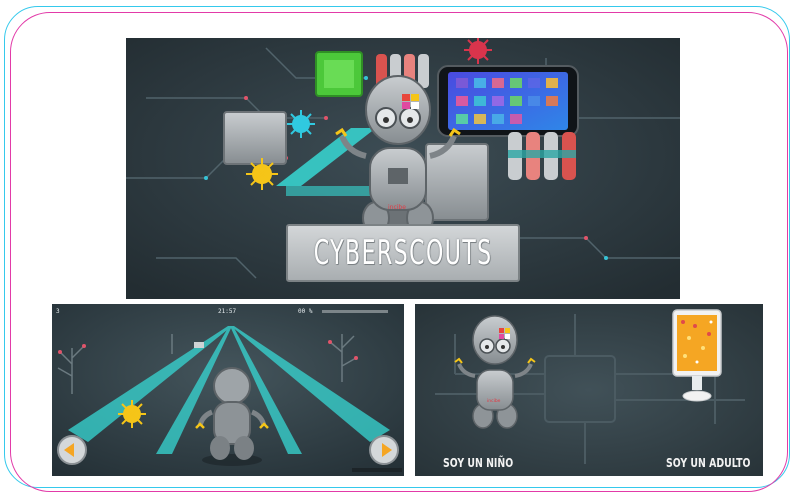 This screenshot has height=499, width=798. I want to click on game-logo-plate: CYBERSCOUTS, so click(403, 253).